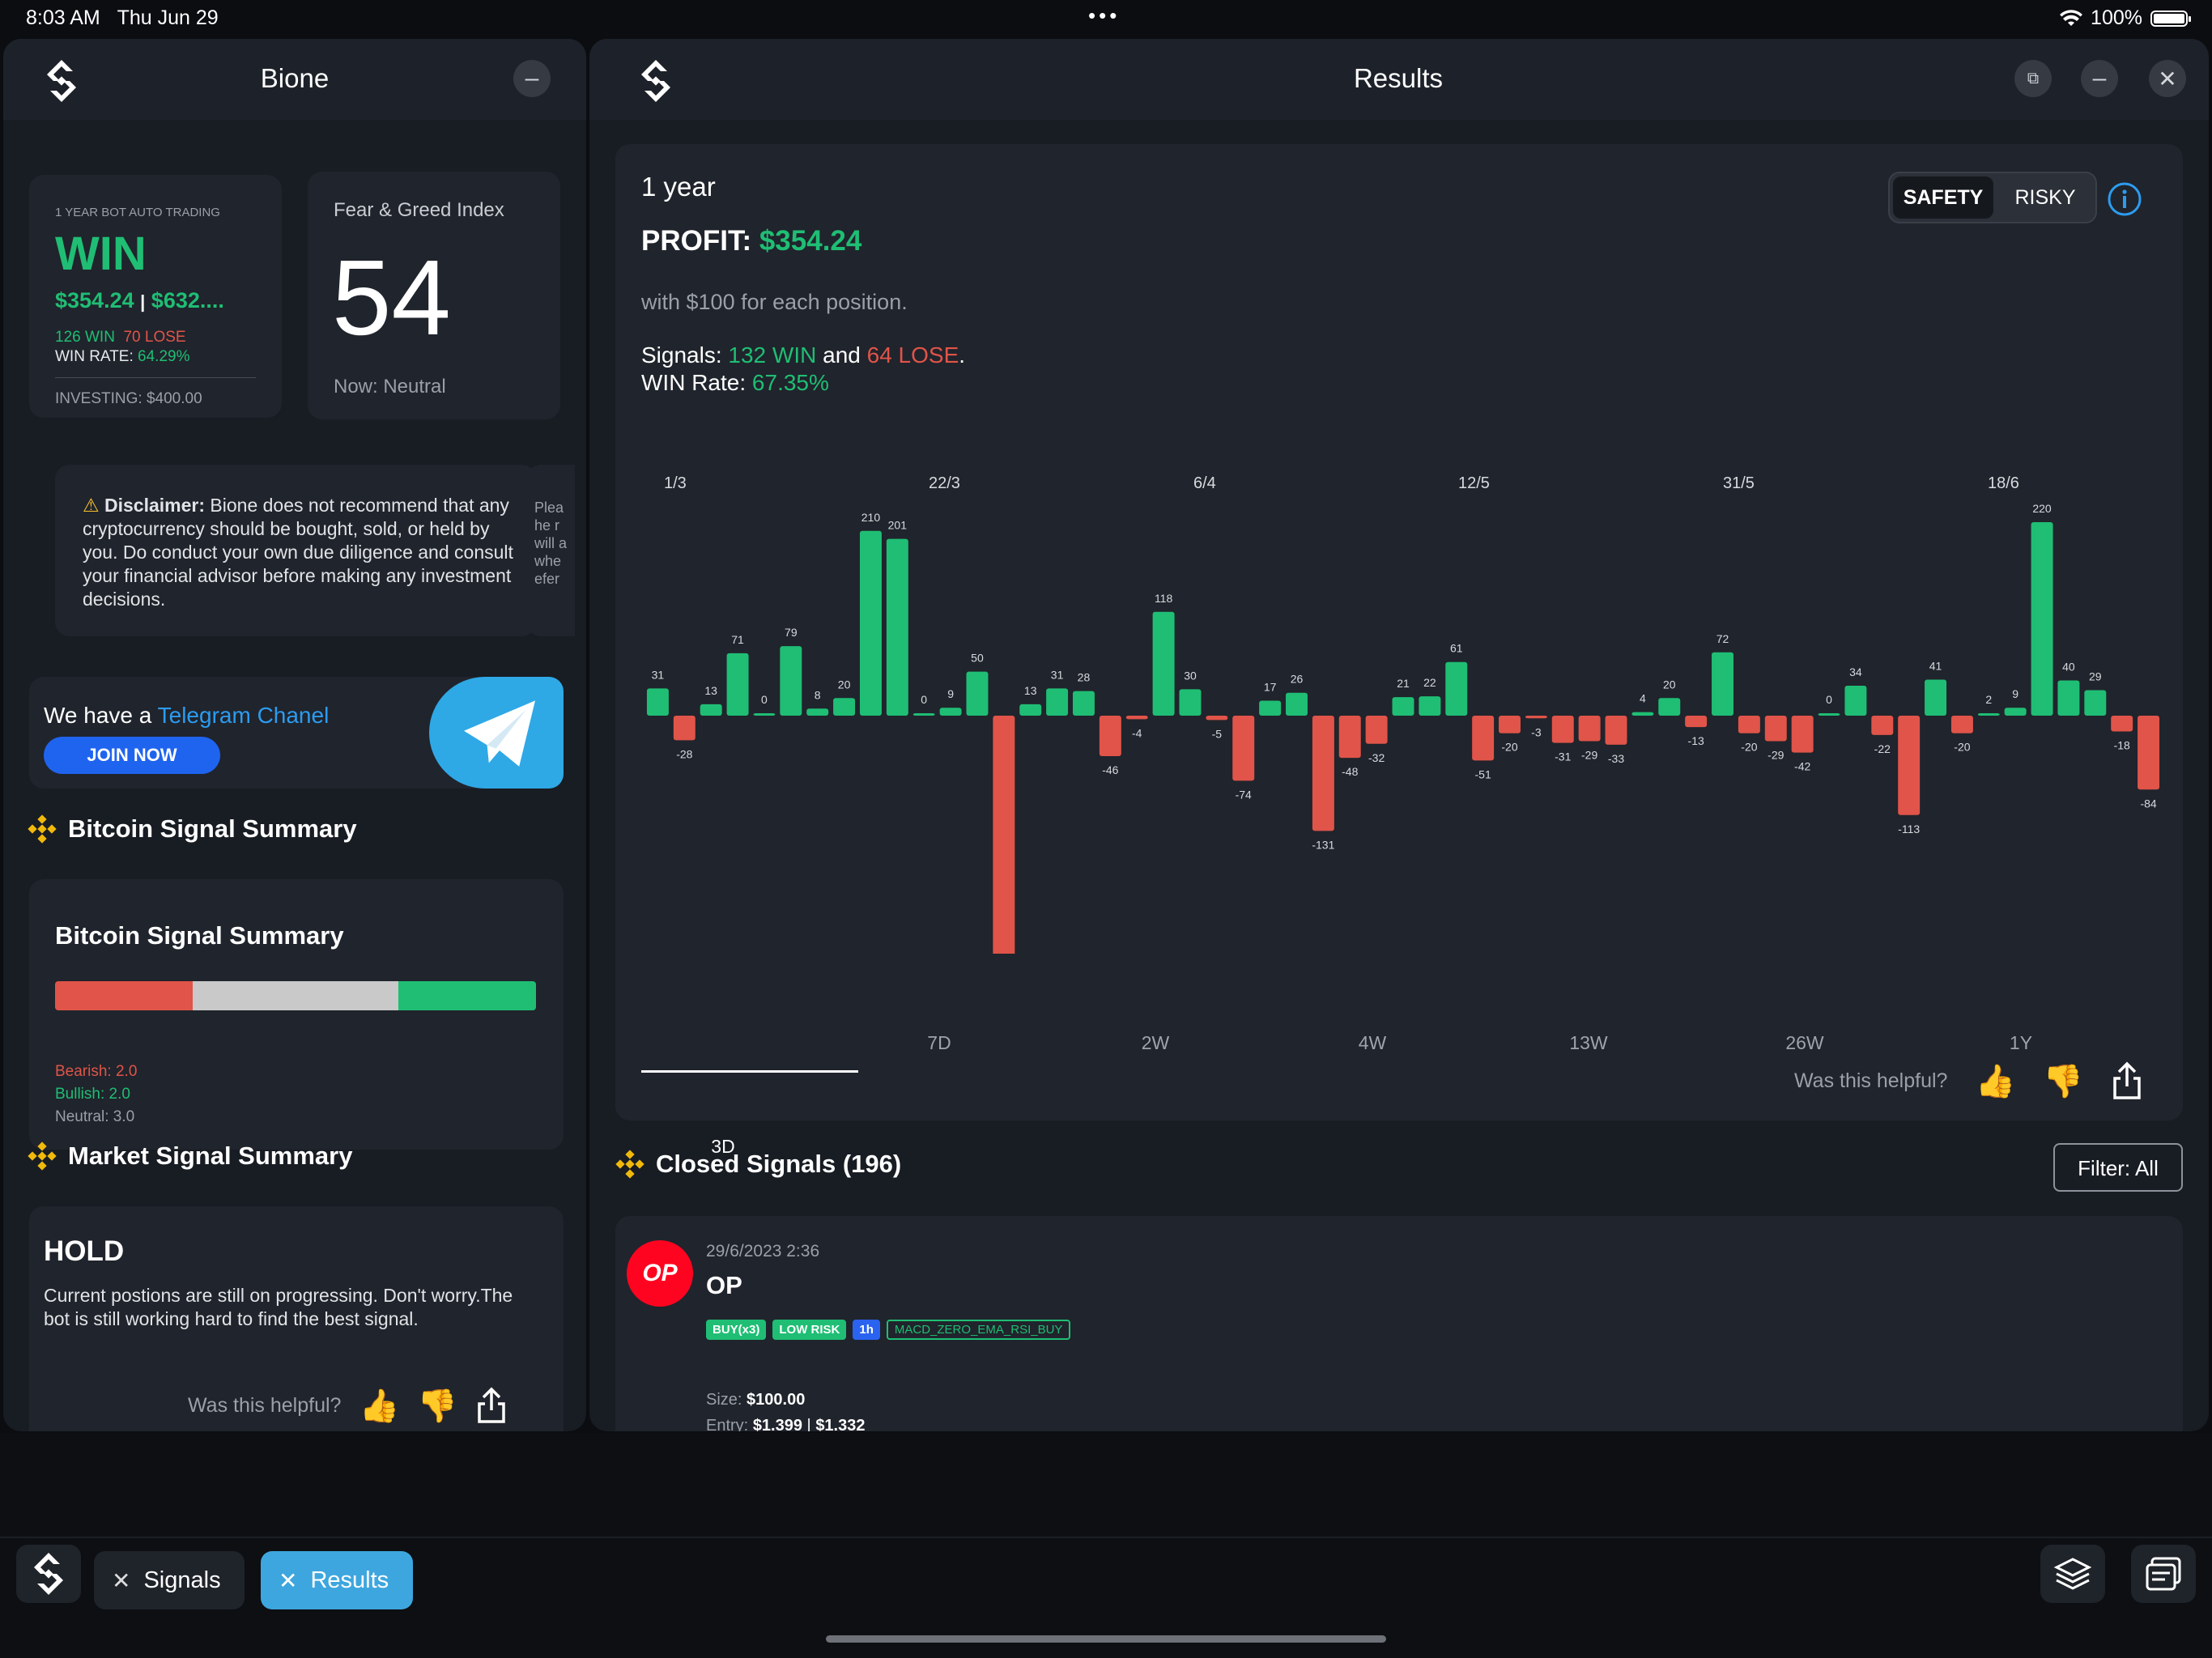  I want to click on tab-13w: 13W, so click(1589, 1043).